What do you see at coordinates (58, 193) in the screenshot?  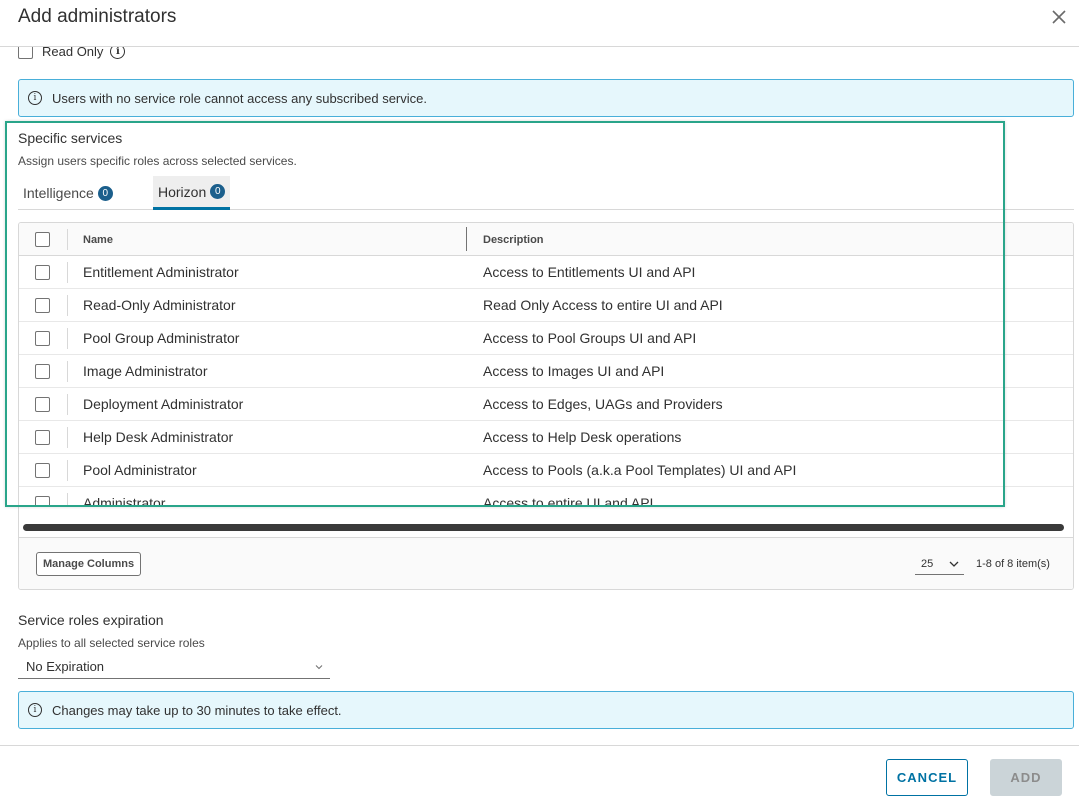 I see `tab-label: Intelligence` at bounding box center [58, 193].